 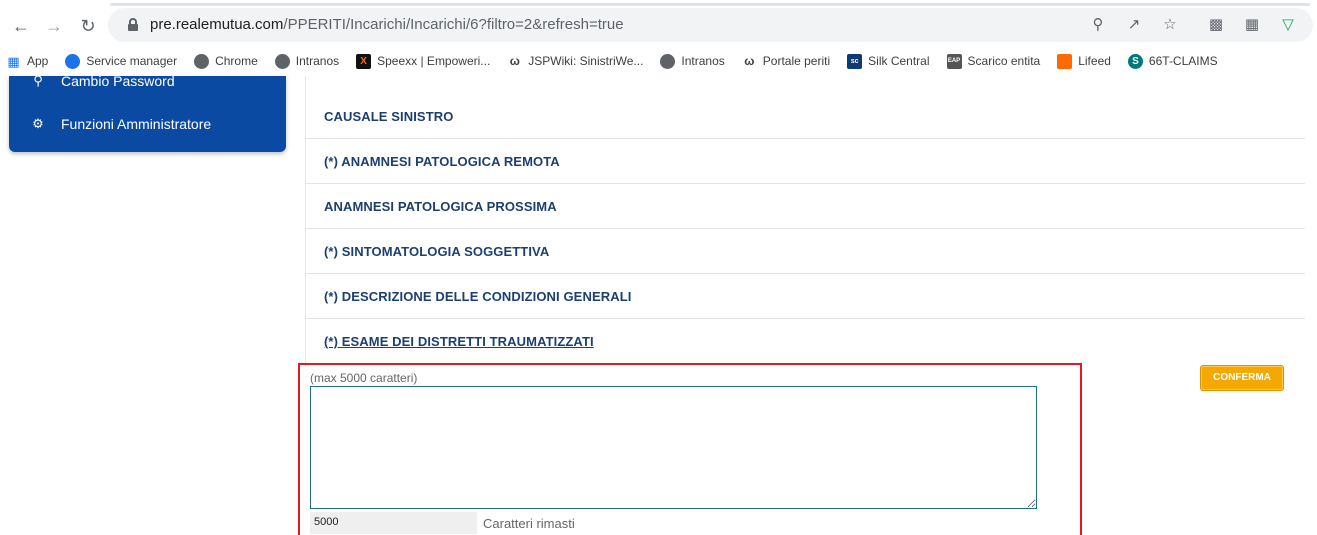 What do you see at coordinates (393, 523) in the screenshot?
I see `remaining-characters-counter: 5000` at bounding box center [393, 523].